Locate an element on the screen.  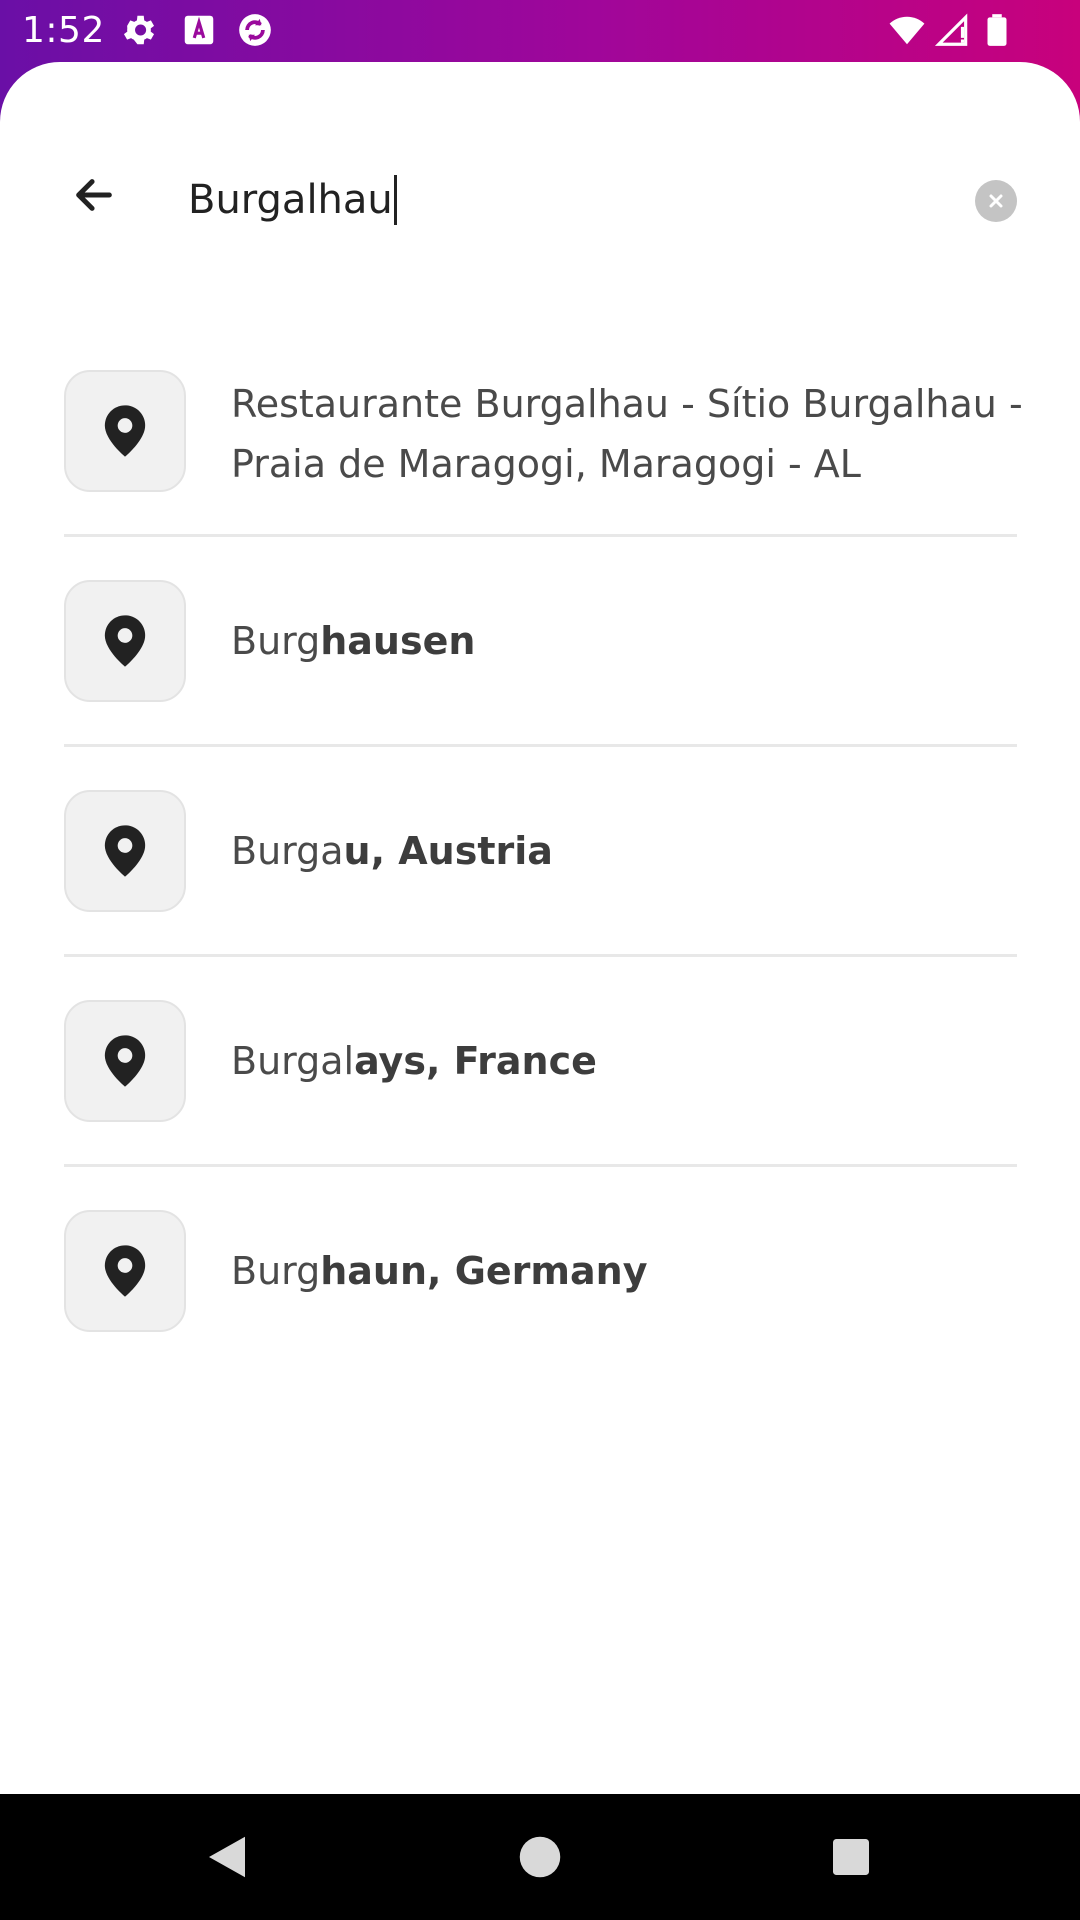
wifi-icon is located at coordinates (907, 30).